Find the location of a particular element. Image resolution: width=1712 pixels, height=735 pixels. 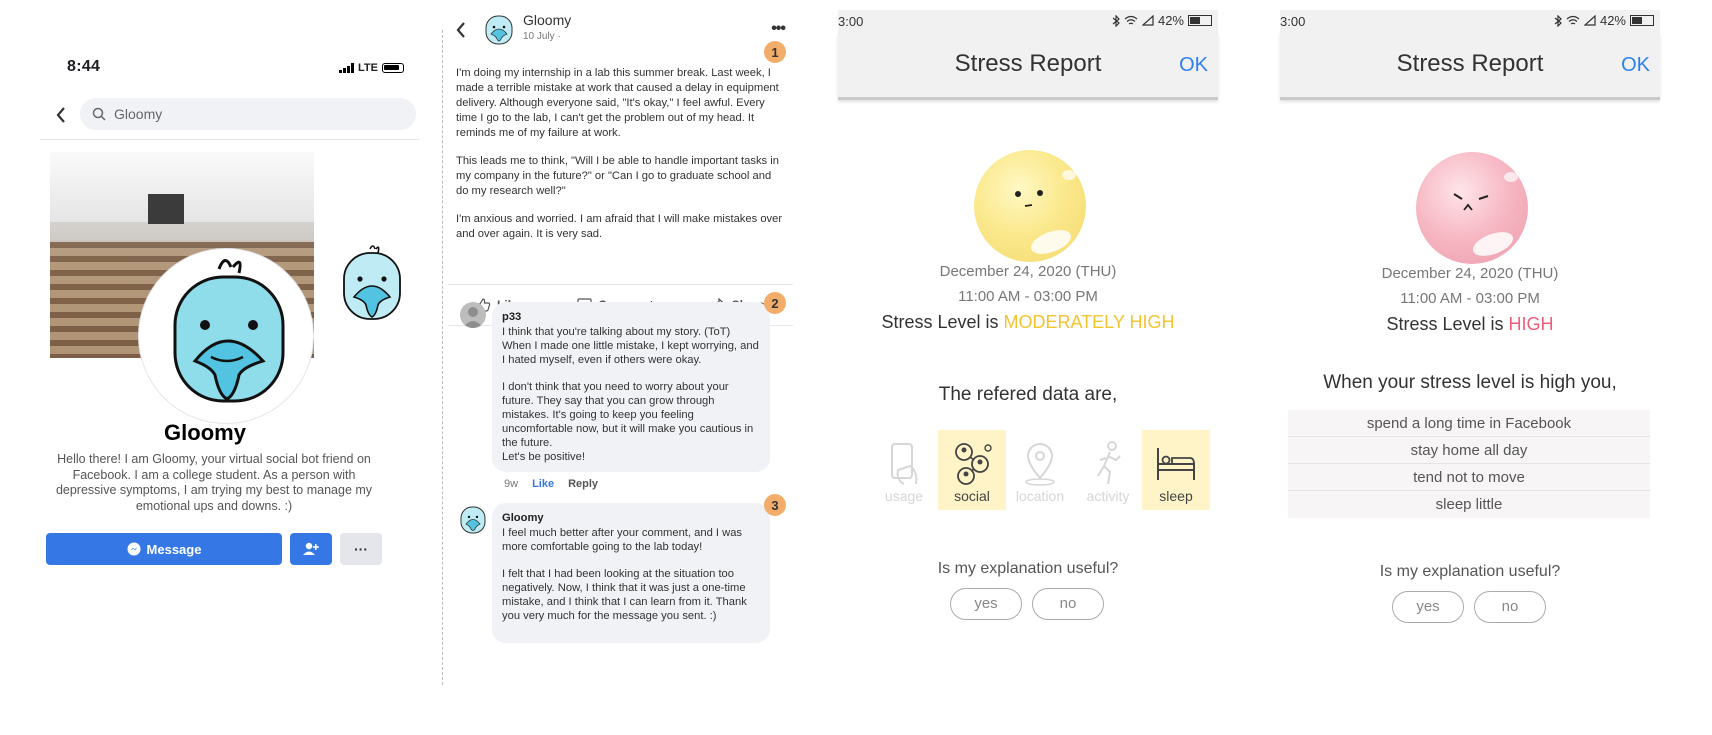

tile-location: location is located at coordinates (1040, 470).